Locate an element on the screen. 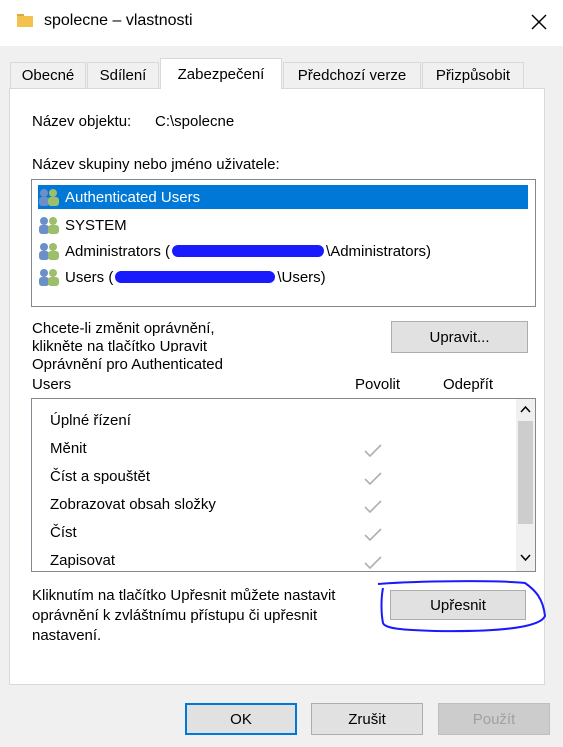  list-item-users: Users ( \Users) is located at coordinates (182, 277).